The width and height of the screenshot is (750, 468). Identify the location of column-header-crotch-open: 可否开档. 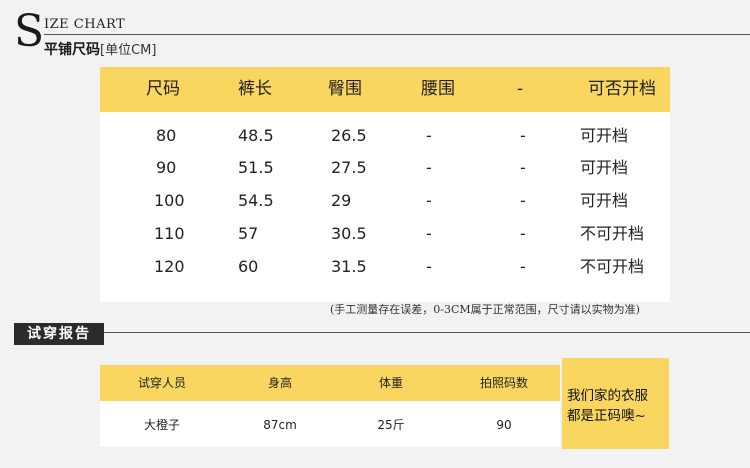
(622, 89).